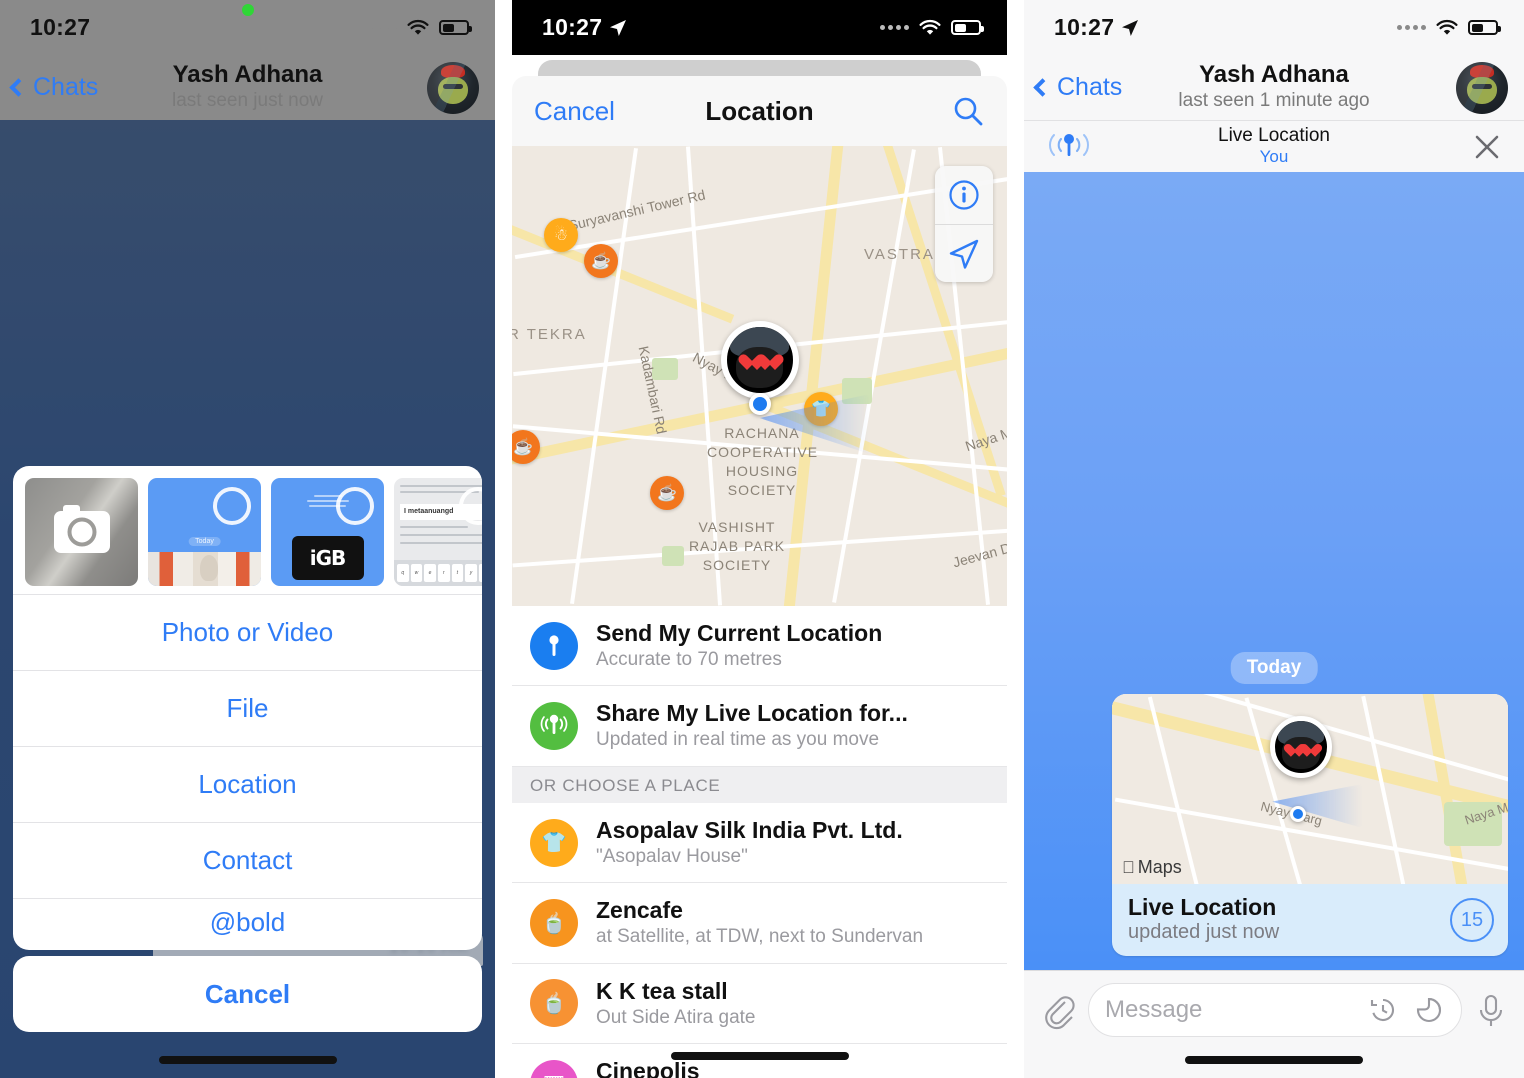 The image size is (1524, 1078). I want to click on map-label-area: VASTRA, so click(899, 254).